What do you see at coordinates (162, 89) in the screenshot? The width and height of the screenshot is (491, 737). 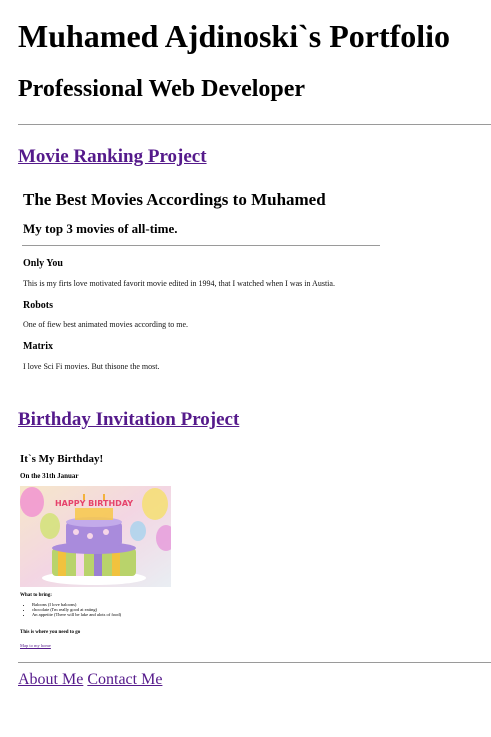 I see `page-subtitle: Professional Web Developer` at bounding box center [162, 89].